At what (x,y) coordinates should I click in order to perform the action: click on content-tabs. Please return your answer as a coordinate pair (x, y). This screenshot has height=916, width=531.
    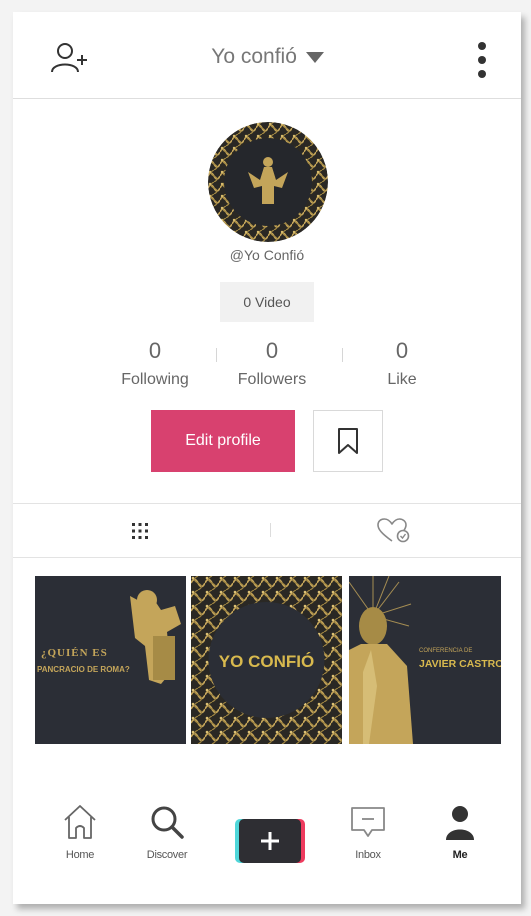
    Looking at the image, I should click on (267, 530).